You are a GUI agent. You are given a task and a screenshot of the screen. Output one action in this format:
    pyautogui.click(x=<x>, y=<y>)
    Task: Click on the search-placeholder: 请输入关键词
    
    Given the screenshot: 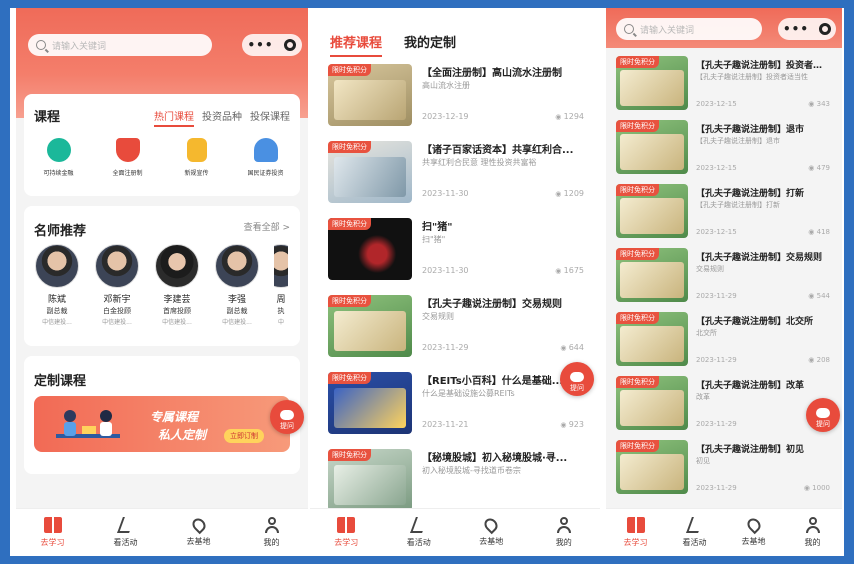 What is the action you would take?
    pyautogui.click(x=667, y=30)
    